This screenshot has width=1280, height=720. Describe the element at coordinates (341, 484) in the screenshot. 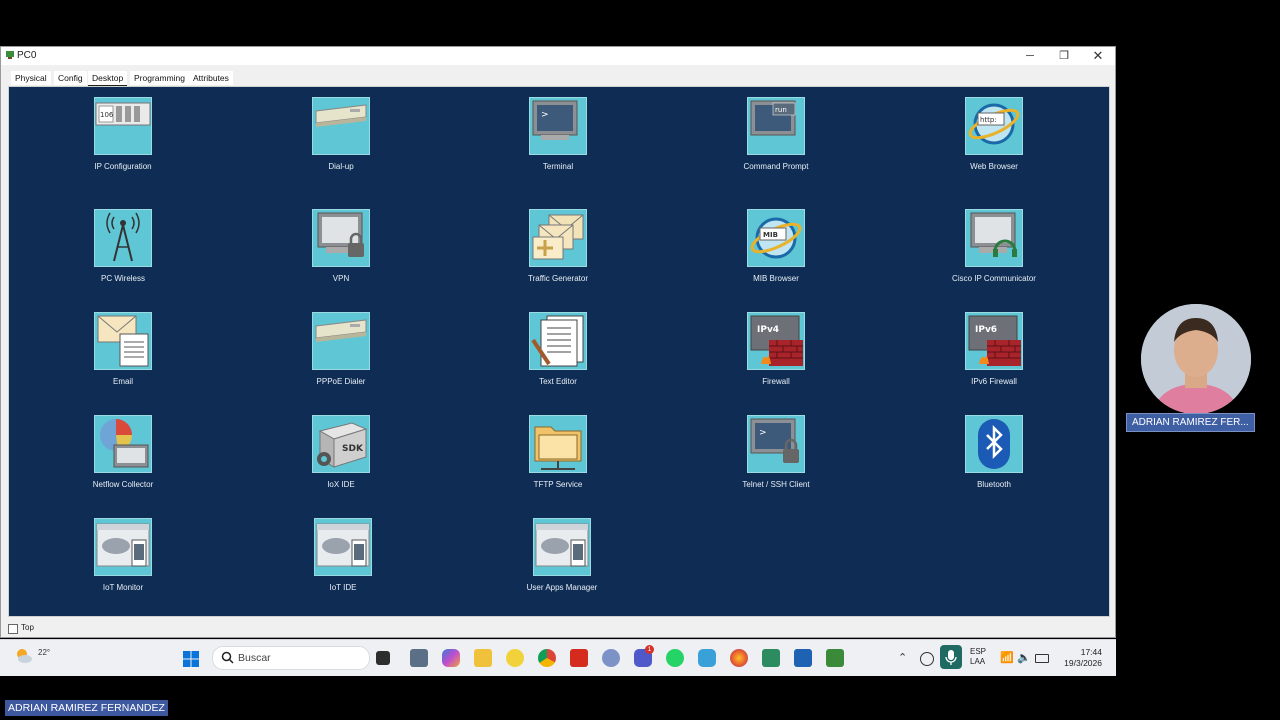

I see `app-label: IoX IDE` at that location.